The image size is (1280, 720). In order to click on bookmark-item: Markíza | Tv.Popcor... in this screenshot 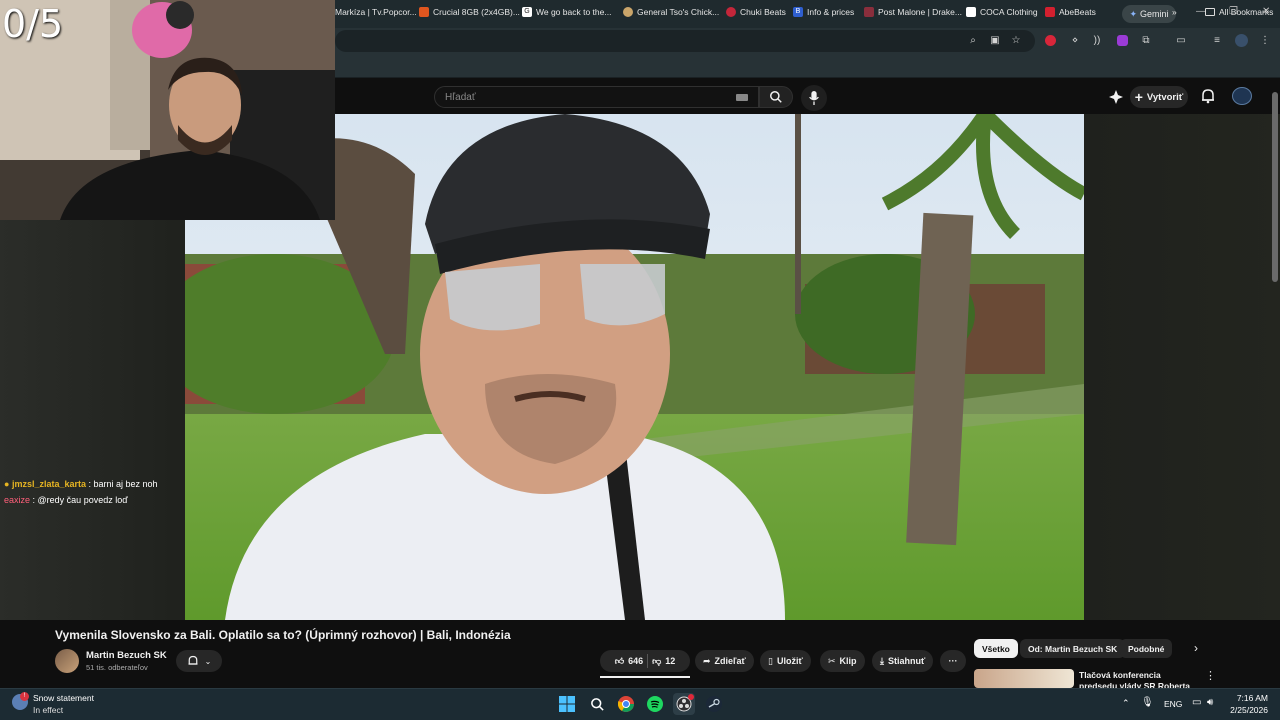, I will do `click(376, 12)`.